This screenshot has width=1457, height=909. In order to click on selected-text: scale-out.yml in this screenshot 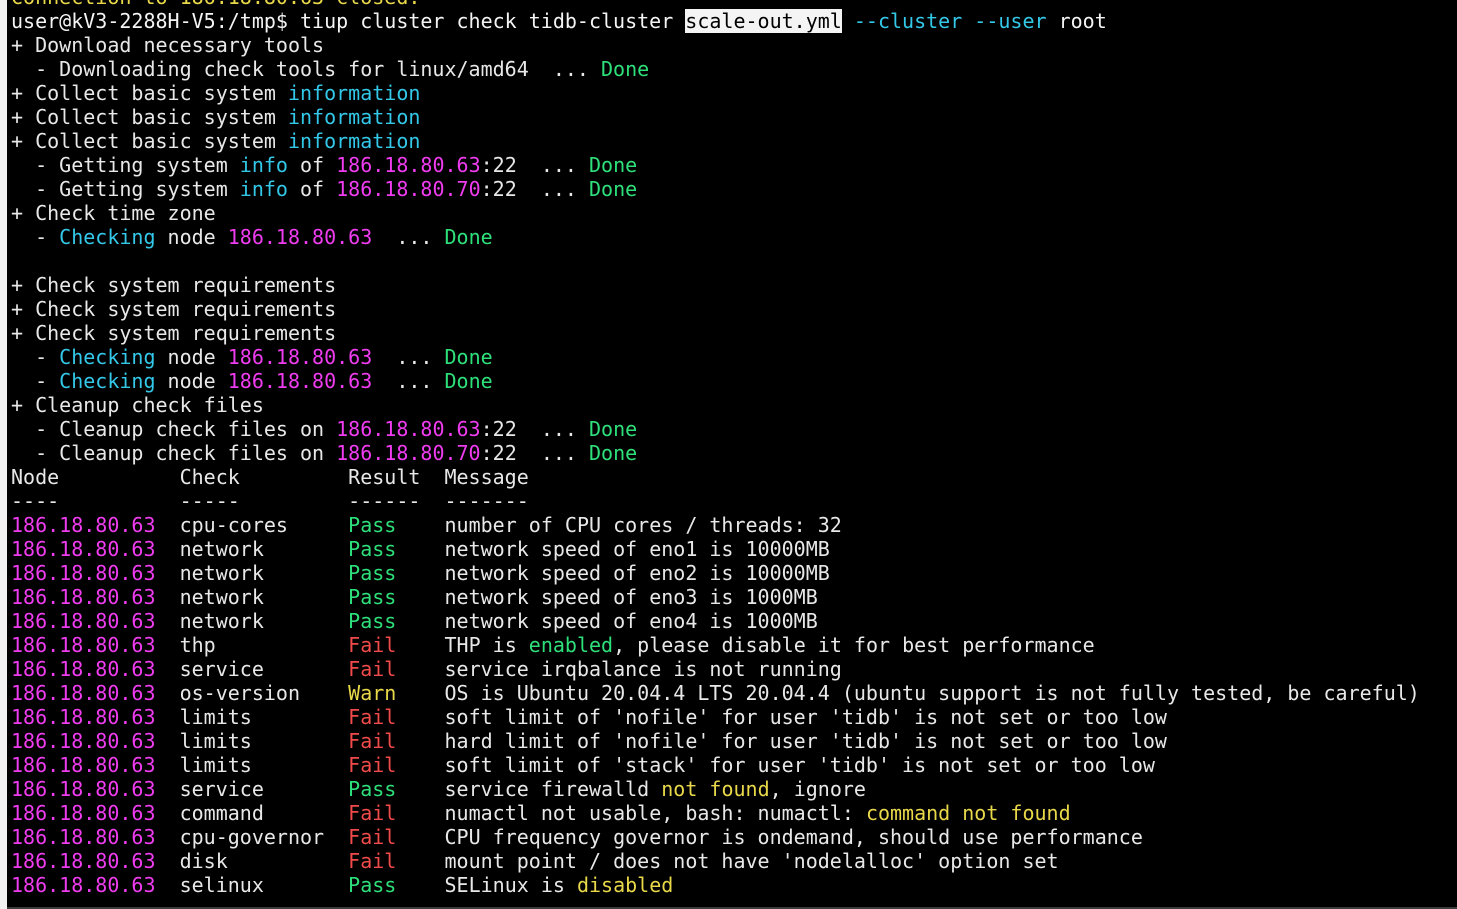, I will do `click(763, 21)`.